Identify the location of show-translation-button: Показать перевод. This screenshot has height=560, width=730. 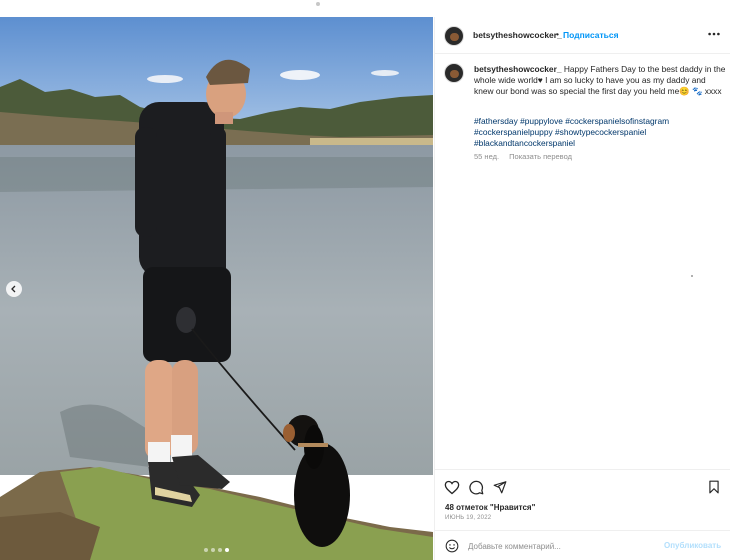
(540, 156).